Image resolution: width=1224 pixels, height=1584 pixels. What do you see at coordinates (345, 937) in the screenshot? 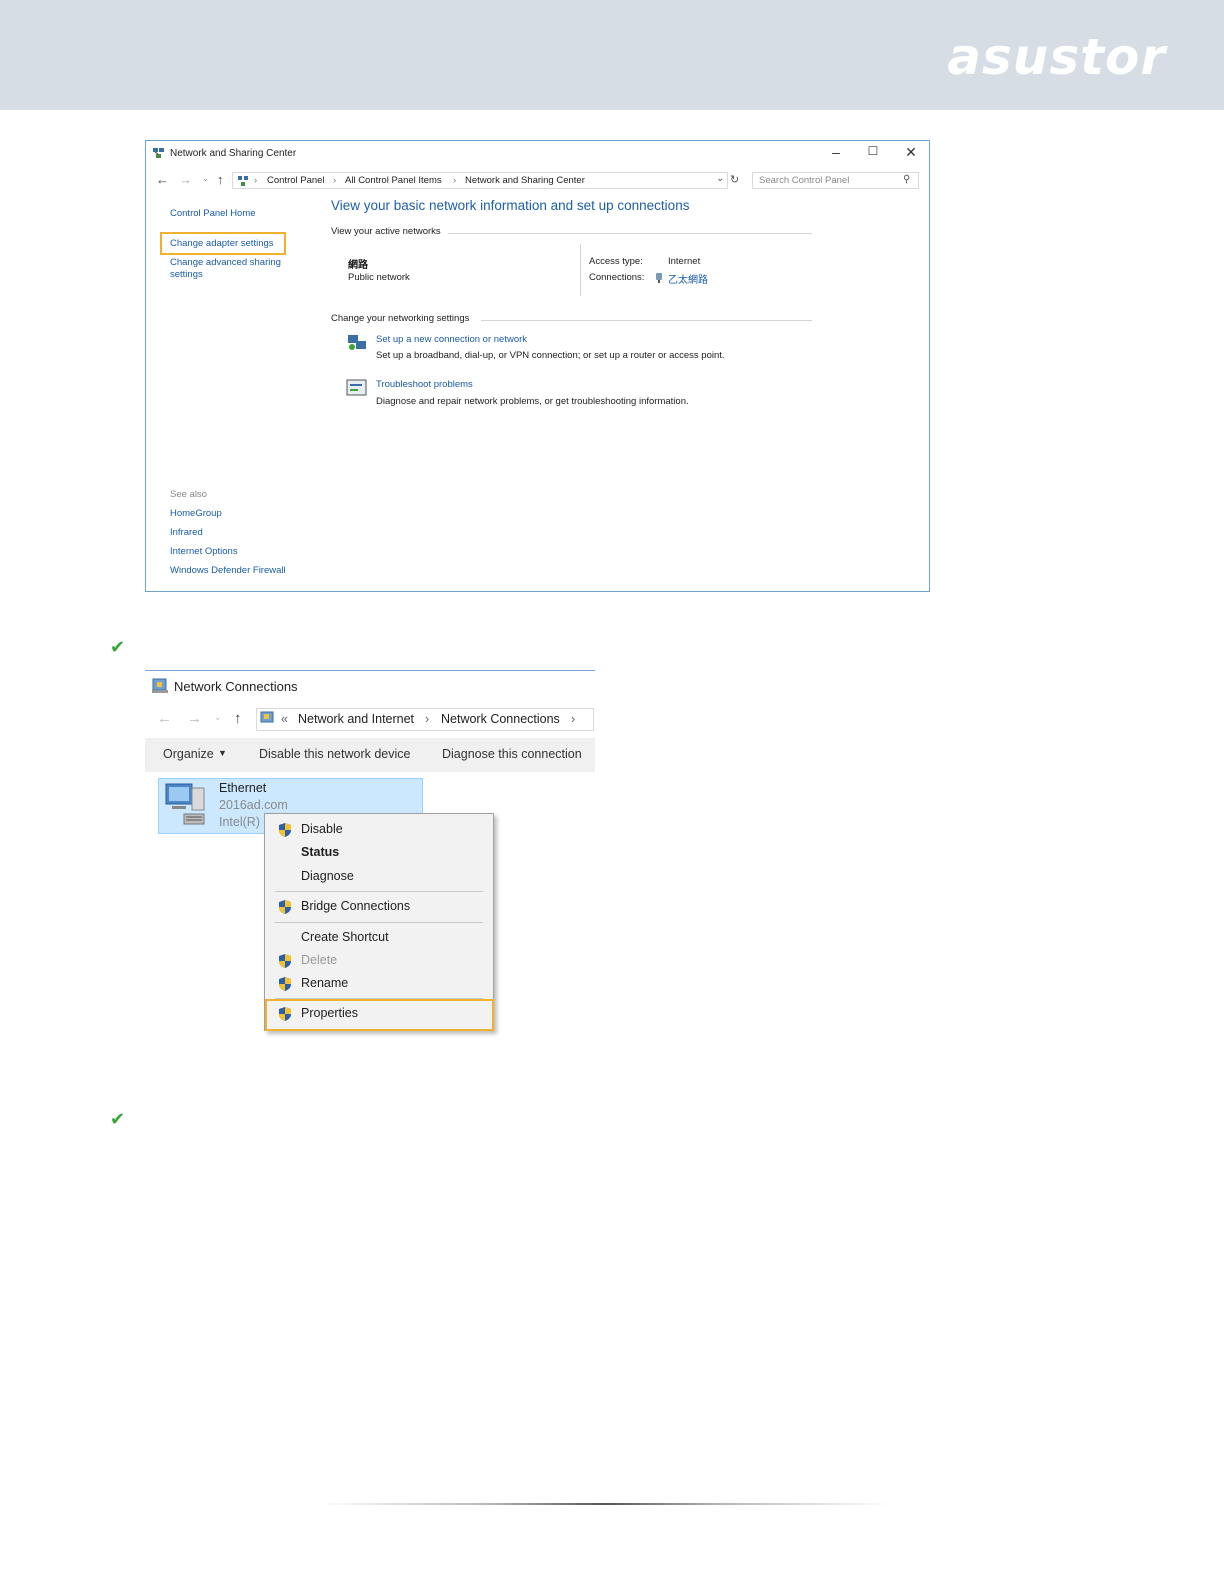
I see `menu-item-create-shortcut: Create Shortcut` at bounding box center [345, 937].